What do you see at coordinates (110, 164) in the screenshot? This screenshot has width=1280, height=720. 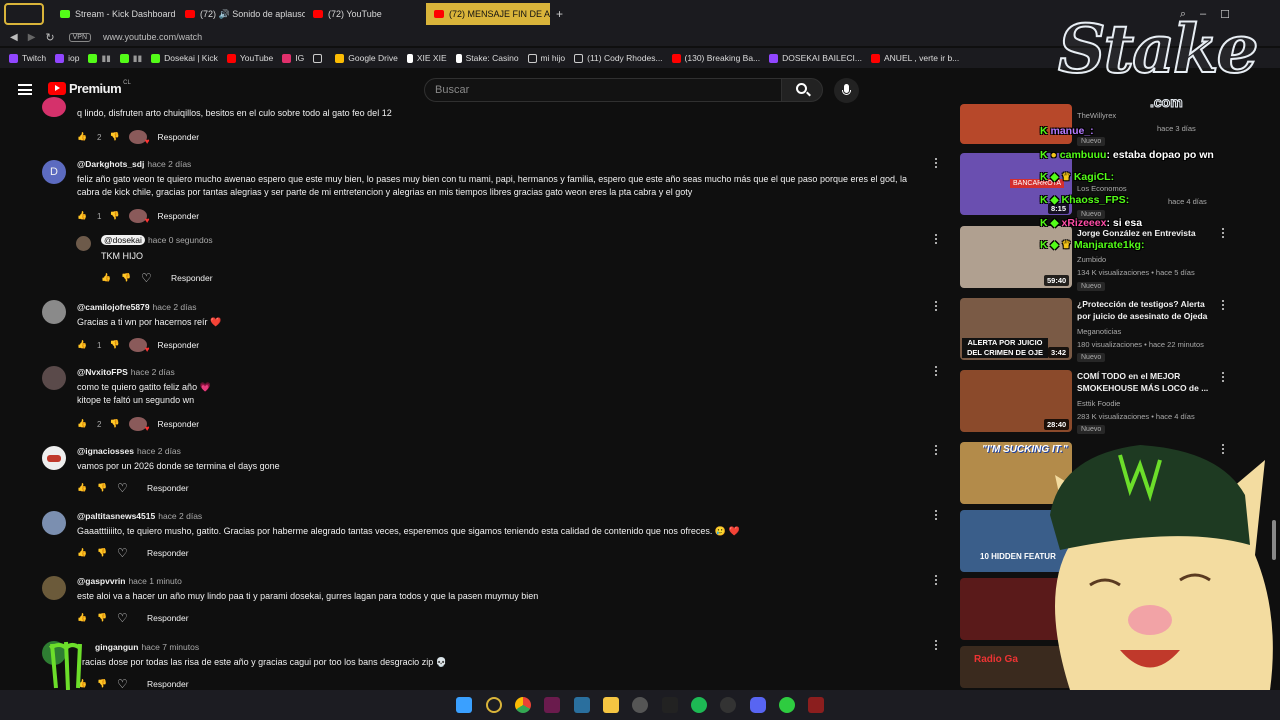 I see `author-handle: @Darkghots_sdj` at bounding box center [110, 164].